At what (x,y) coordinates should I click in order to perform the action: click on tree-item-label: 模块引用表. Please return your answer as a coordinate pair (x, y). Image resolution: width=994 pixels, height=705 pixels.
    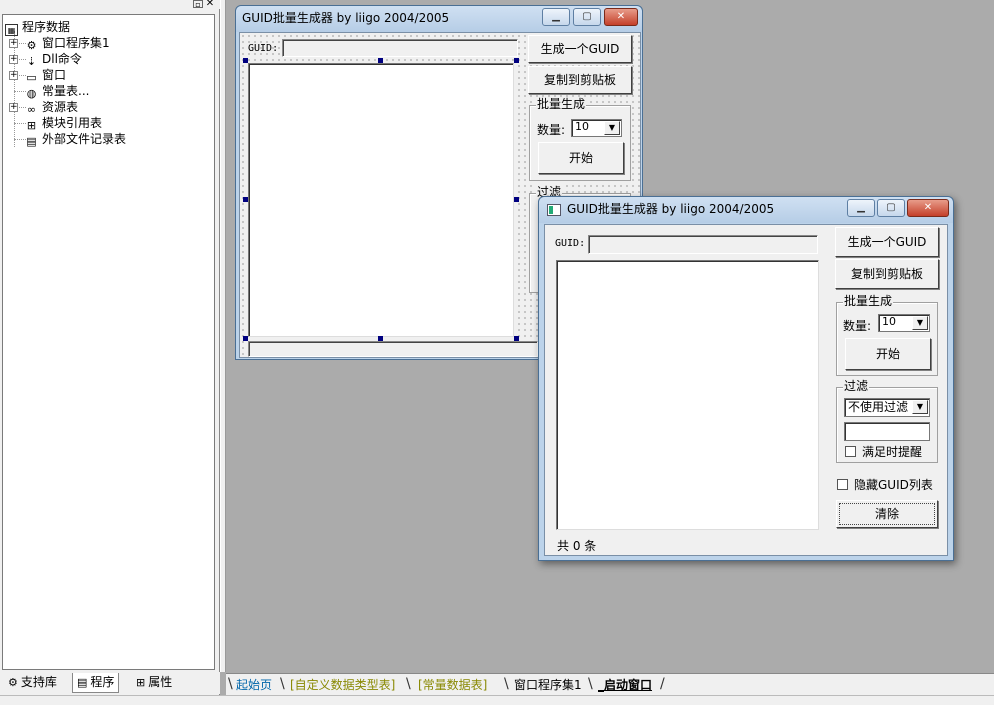
    Looking at the image, I should click on (72, 123).